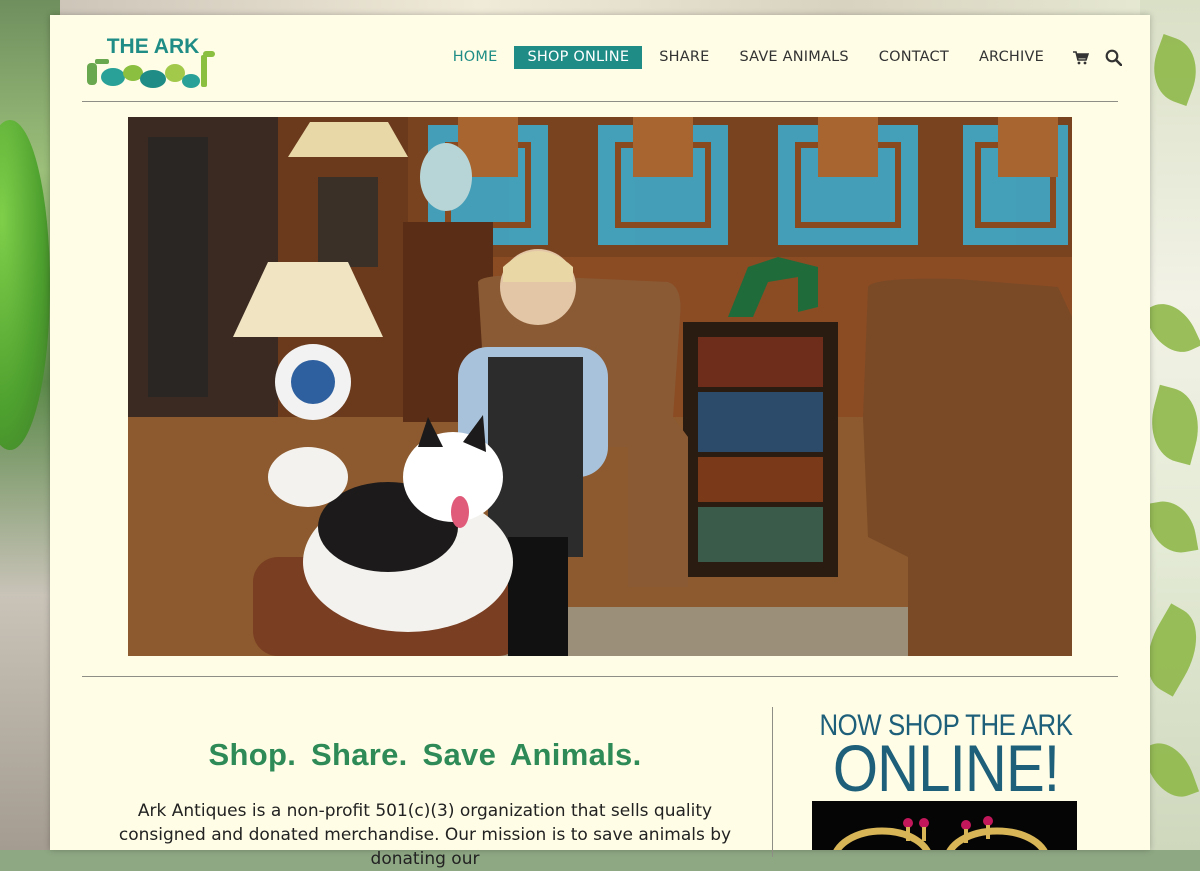  What do you see at coordinates (475, 57) in the screenshot?
I see `nav-home: HOME` at bounding box center [475, 57].